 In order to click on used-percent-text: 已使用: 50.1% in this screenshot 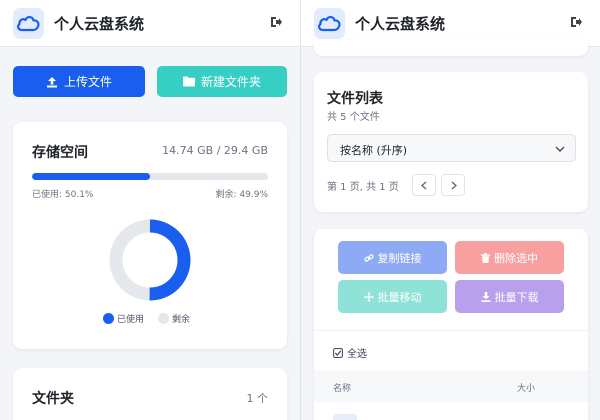, I will do `click(63, 195)`.